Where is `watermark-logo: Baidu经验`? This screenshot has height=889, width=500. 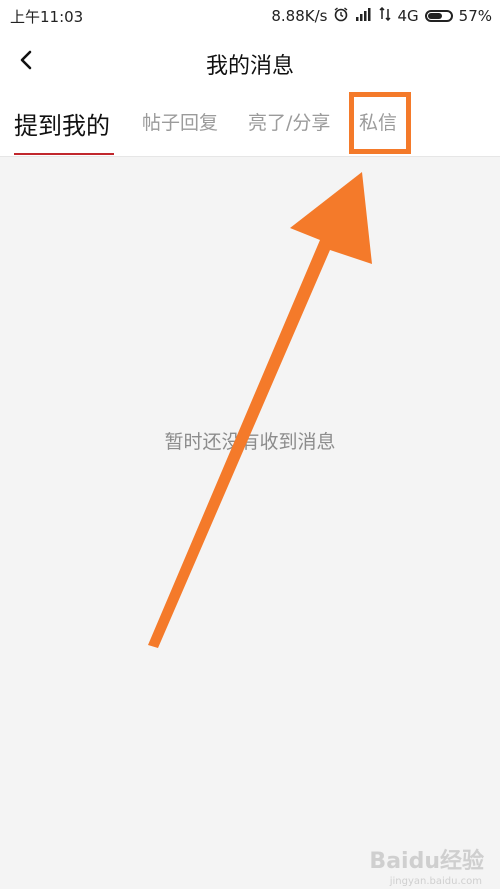 watermark-logo: Baidu经验 is located at coordinates (426, 861).